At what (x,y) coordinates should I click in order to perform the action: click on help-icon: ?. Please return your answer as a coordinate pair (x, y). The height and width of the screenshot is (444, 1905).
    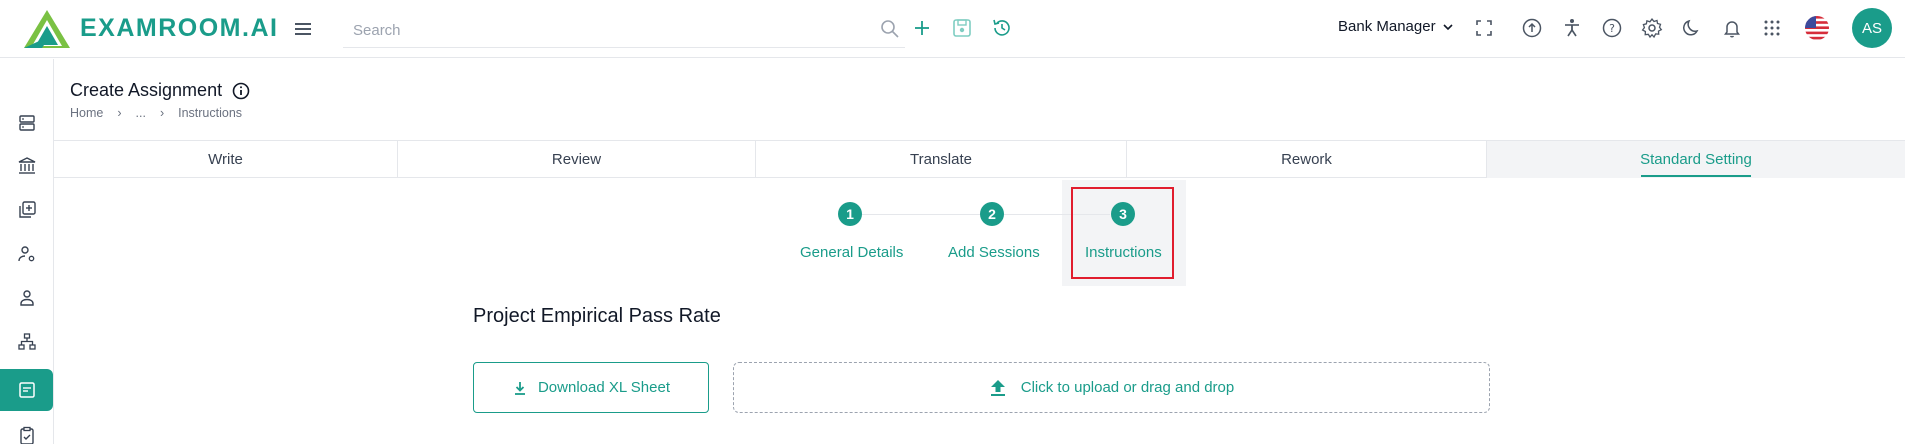
    Looking at the image, I should click on (1612, 28).